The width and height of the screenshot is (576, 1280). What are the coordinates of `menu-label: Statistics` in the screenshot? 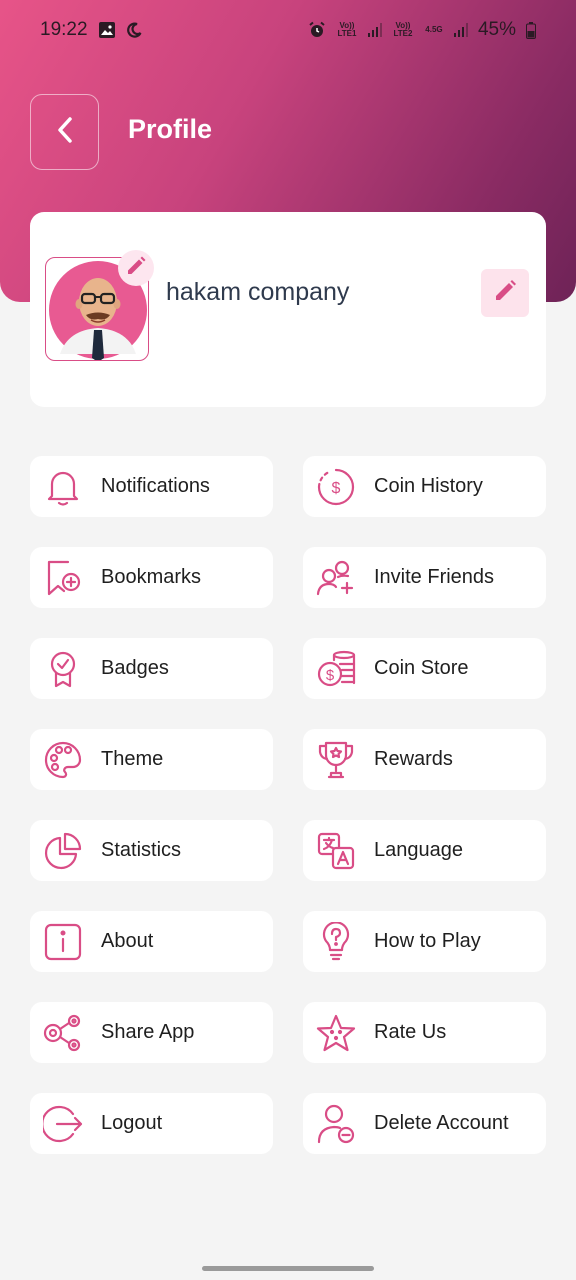 It's located at (141, 850).